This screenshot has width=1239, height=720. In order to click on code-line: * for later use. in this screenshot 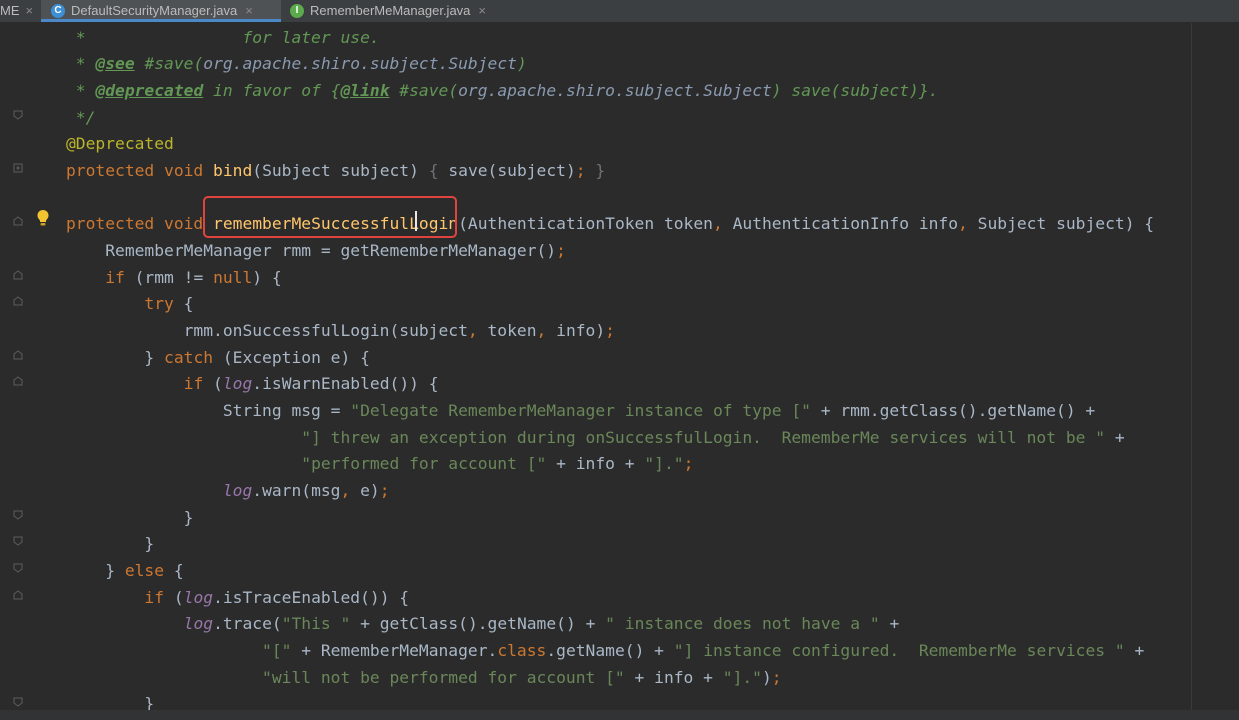, I will do `click(223, 37)`.